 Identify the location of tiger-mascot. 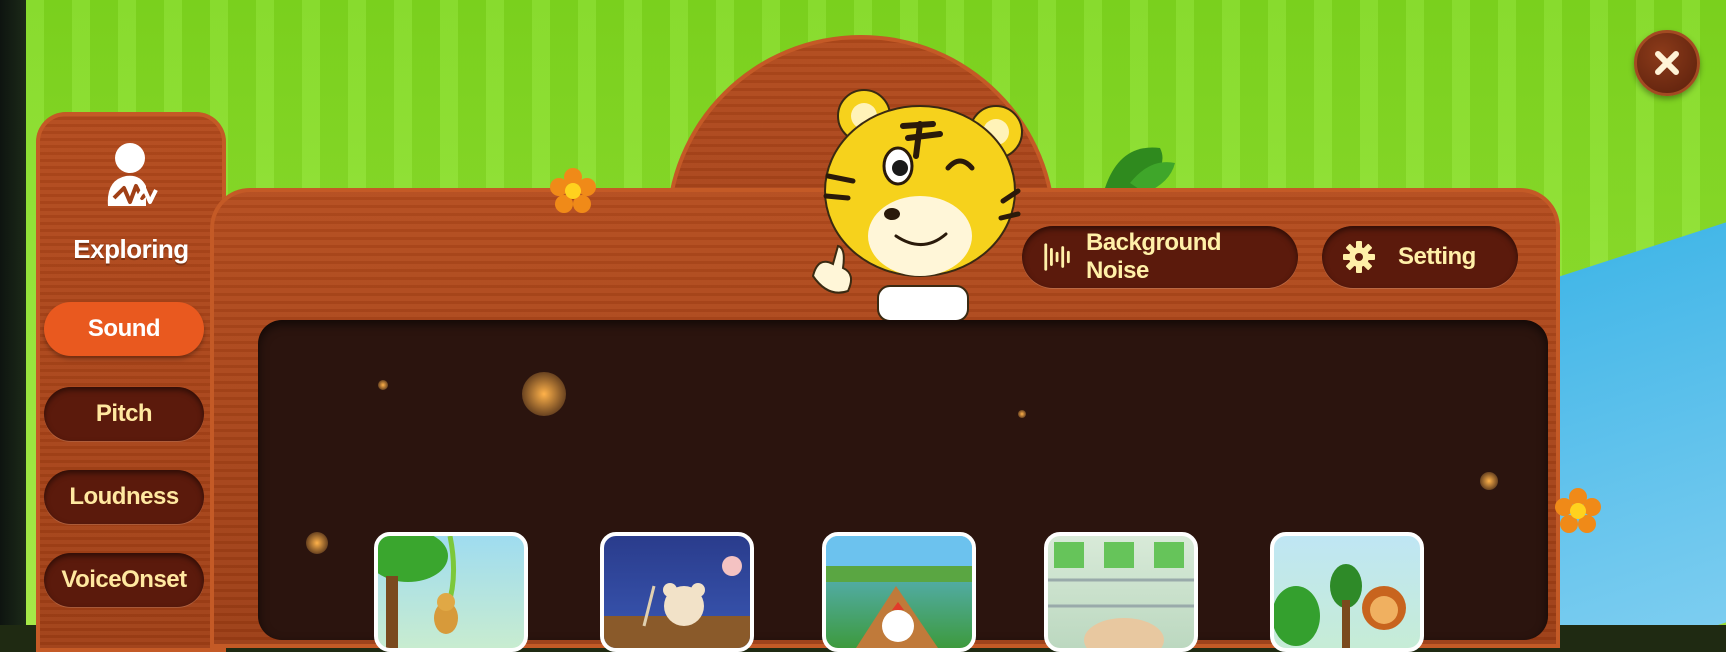
(917, 205).